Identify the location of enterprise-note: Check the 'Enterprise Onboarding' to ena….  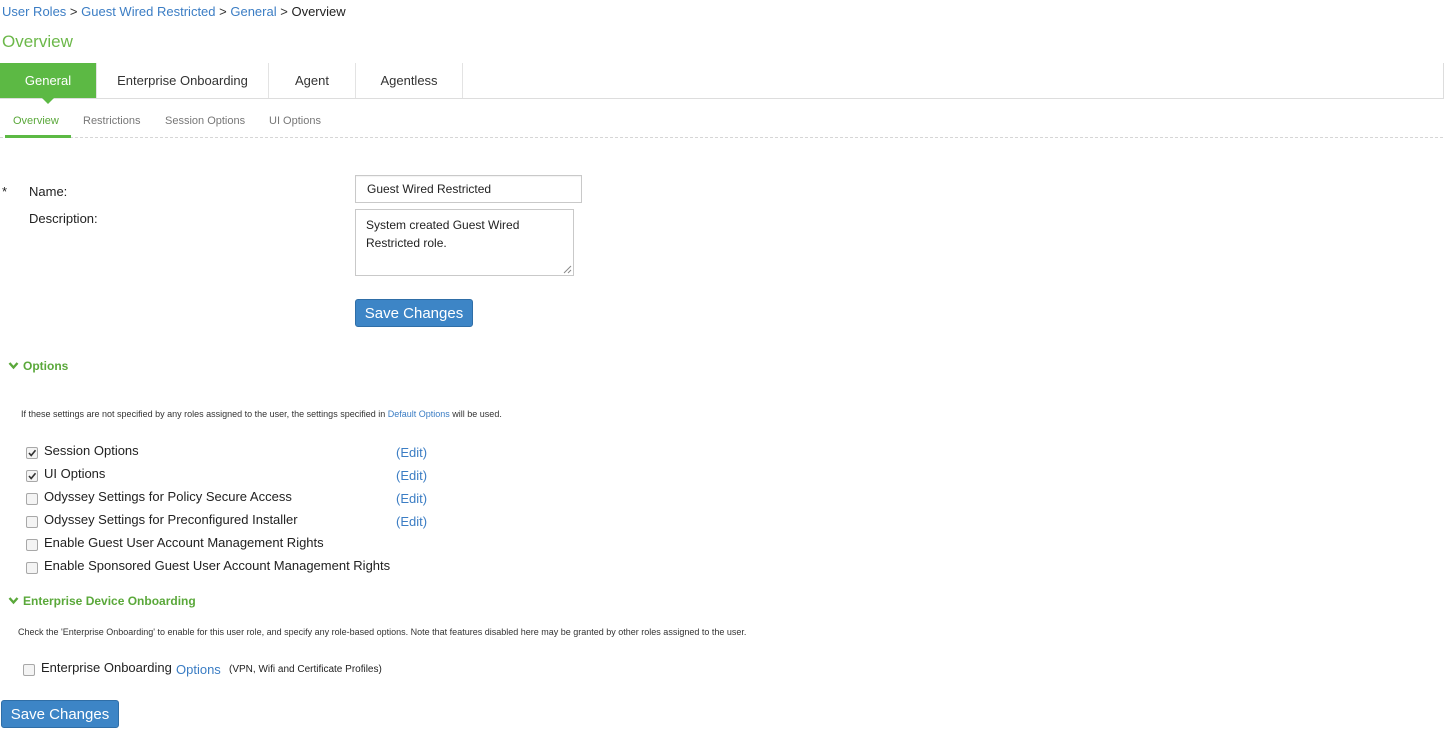
(382, 632).